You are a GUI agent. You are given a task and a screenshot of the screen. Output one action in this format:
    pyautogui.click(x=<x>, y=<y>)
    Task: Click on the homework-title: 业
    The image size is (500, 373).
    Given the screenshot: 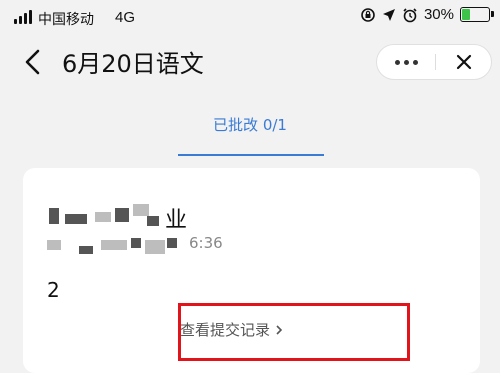 What is the action you would take?
    pyautogui.click(x=176, y=220)
    